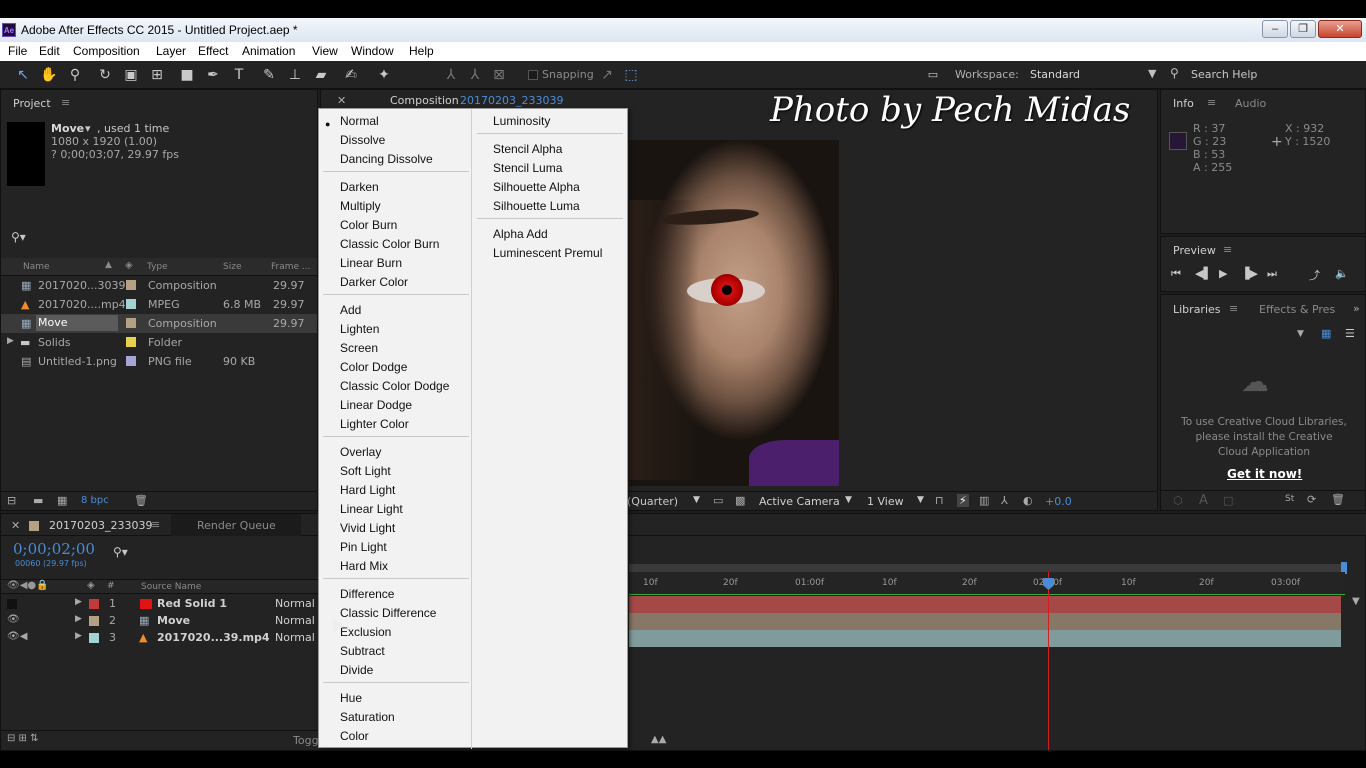 This screenshot has width=1366, height=768. Describe the element at coordinates (13, 619) in the screenshot. I see `eye-icon: 👁` at that location.